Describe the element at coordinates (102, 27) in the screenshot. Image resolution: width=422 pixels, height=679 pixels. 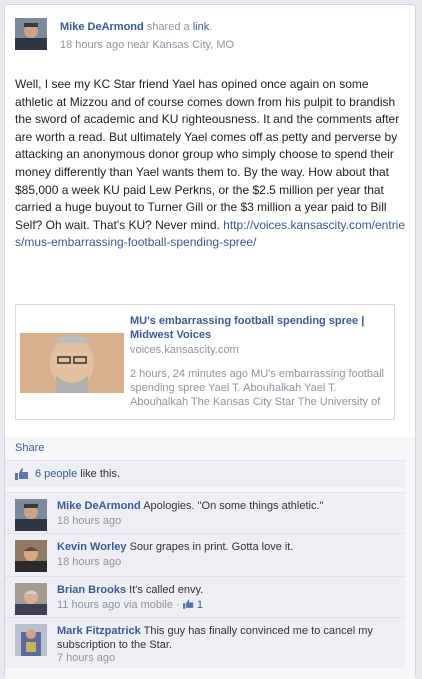
I see `author-name-link: Mike DeArmond` at that location.